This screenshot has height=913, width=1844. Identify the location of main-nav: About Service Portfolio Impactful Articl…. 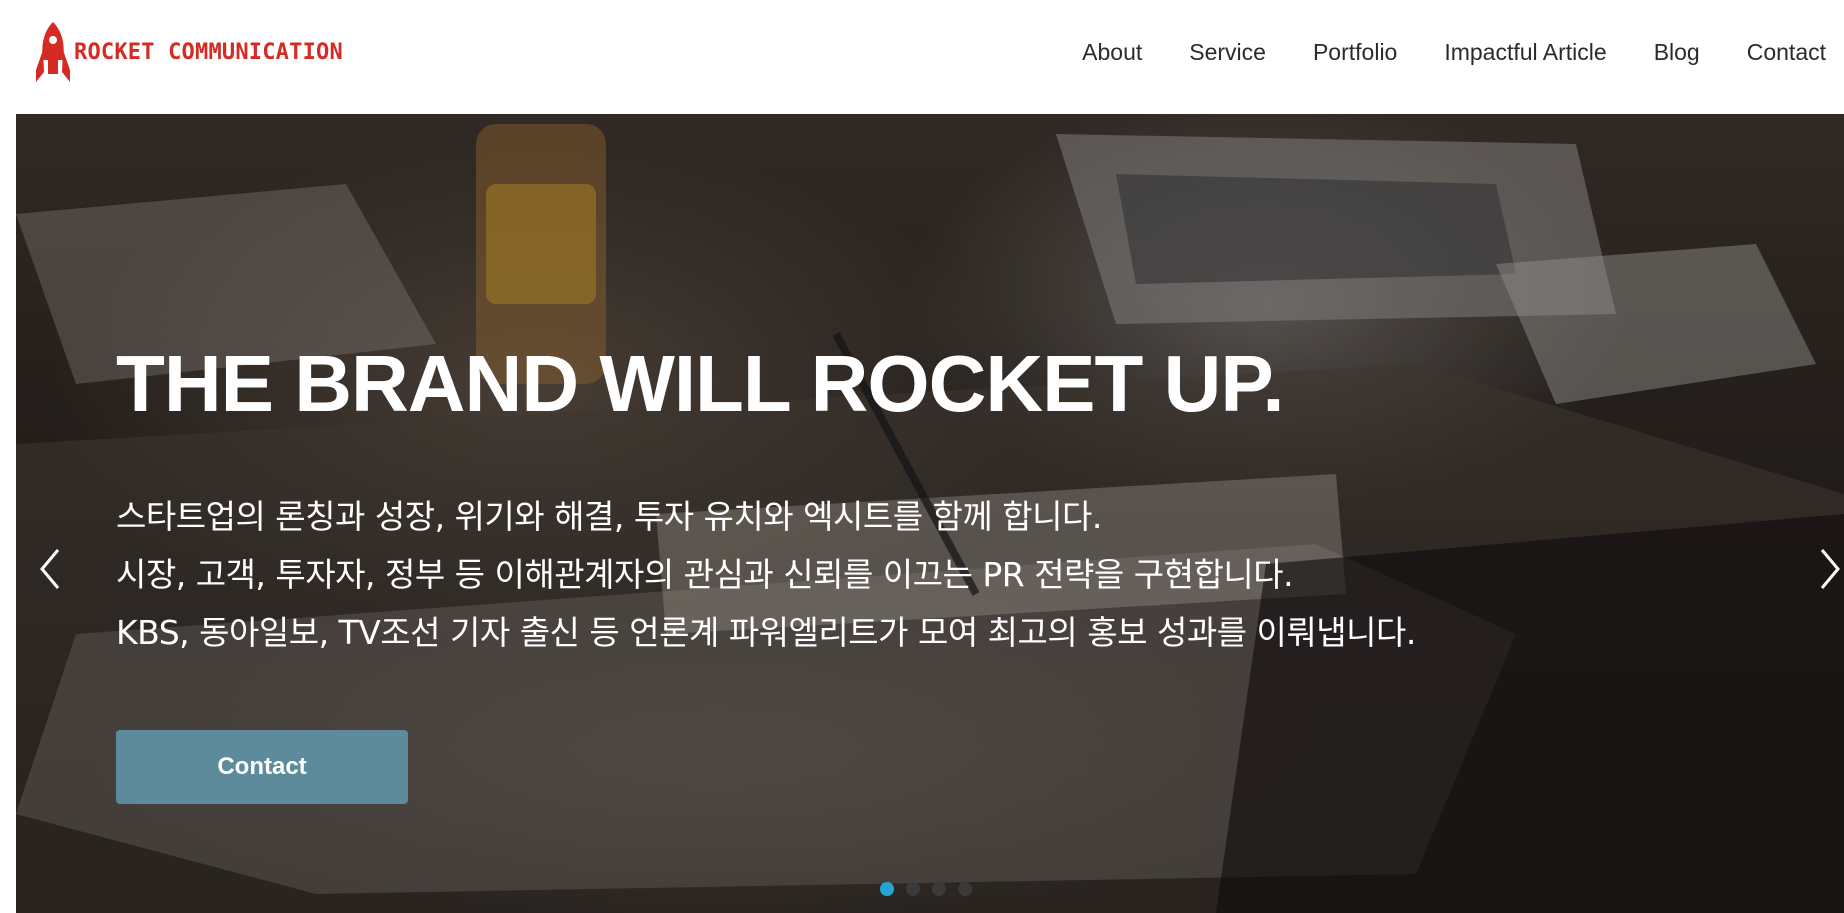
(1454, 52).